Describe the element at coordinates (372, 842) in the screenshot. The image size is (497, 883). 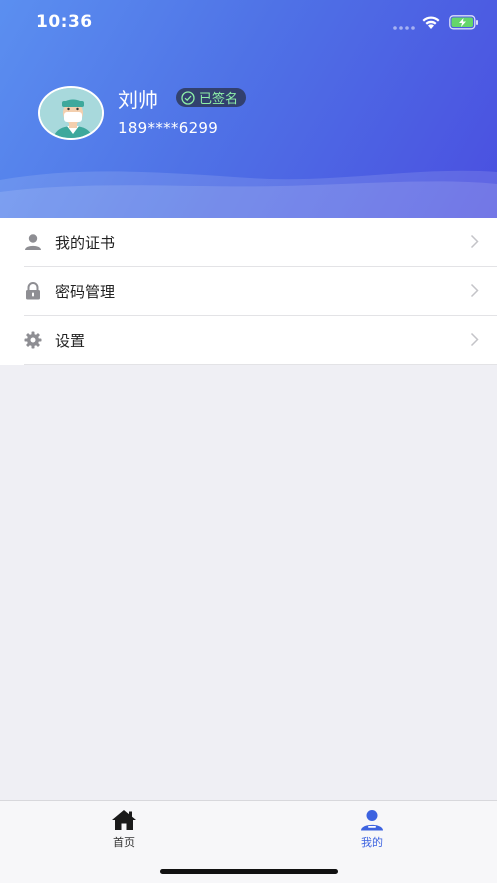
I see `tab-mine-label: 我的` at that location.